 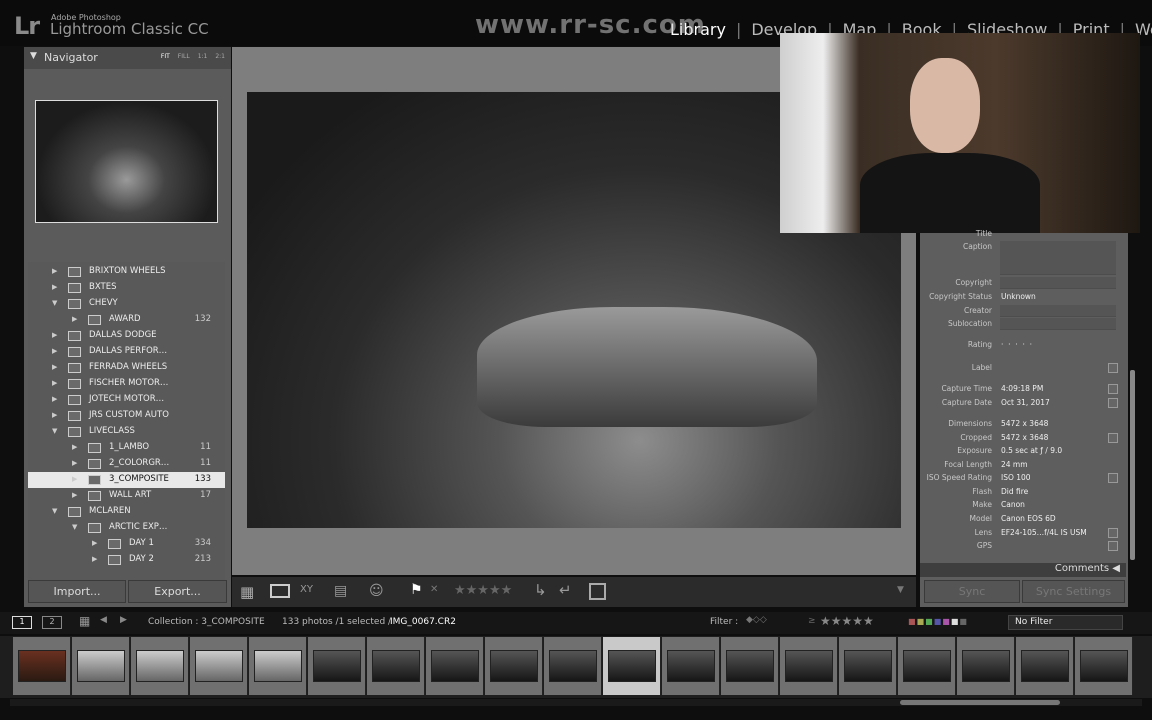 What do you see at coordinates (126, 272) in the screenshot?
I see `folder-item: ▶ BRIXTON WHEELS` at bounding box center [126, 272].